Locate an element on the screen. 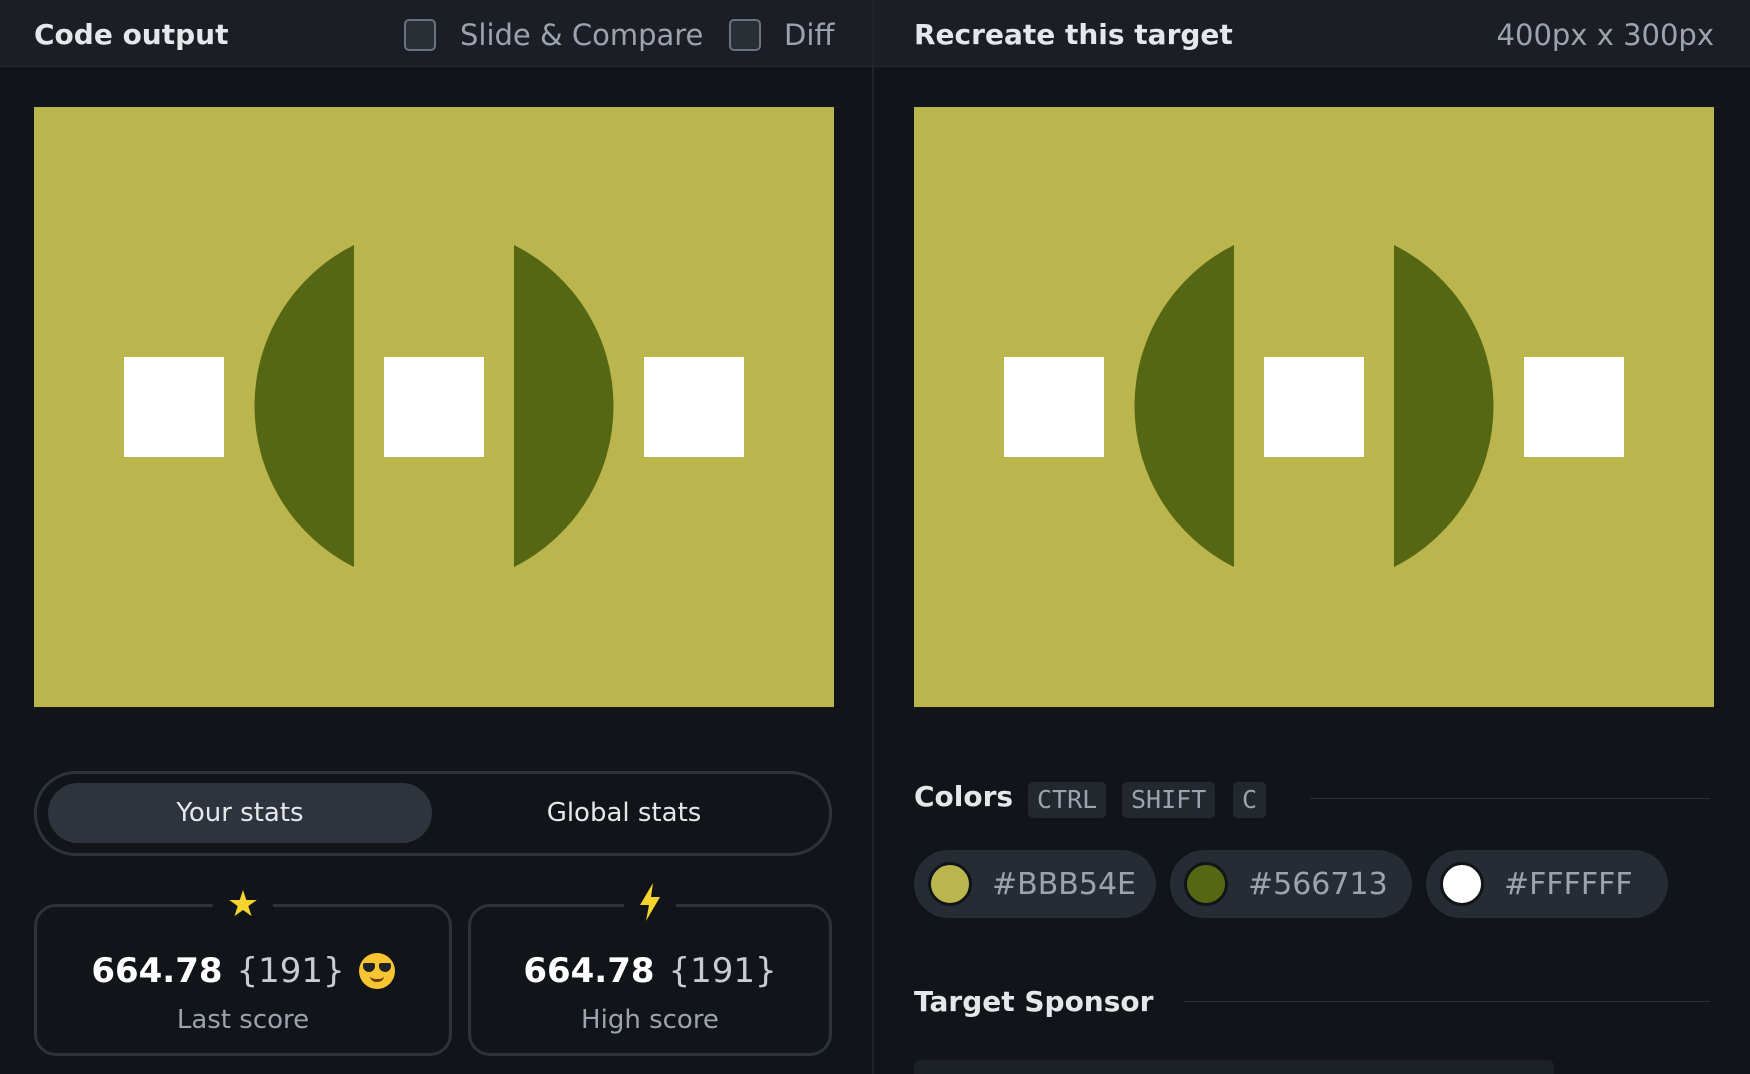 The width and height of the screenshot is (1750, 1074). kbd-c: C is located at coordinates (1250, 800).